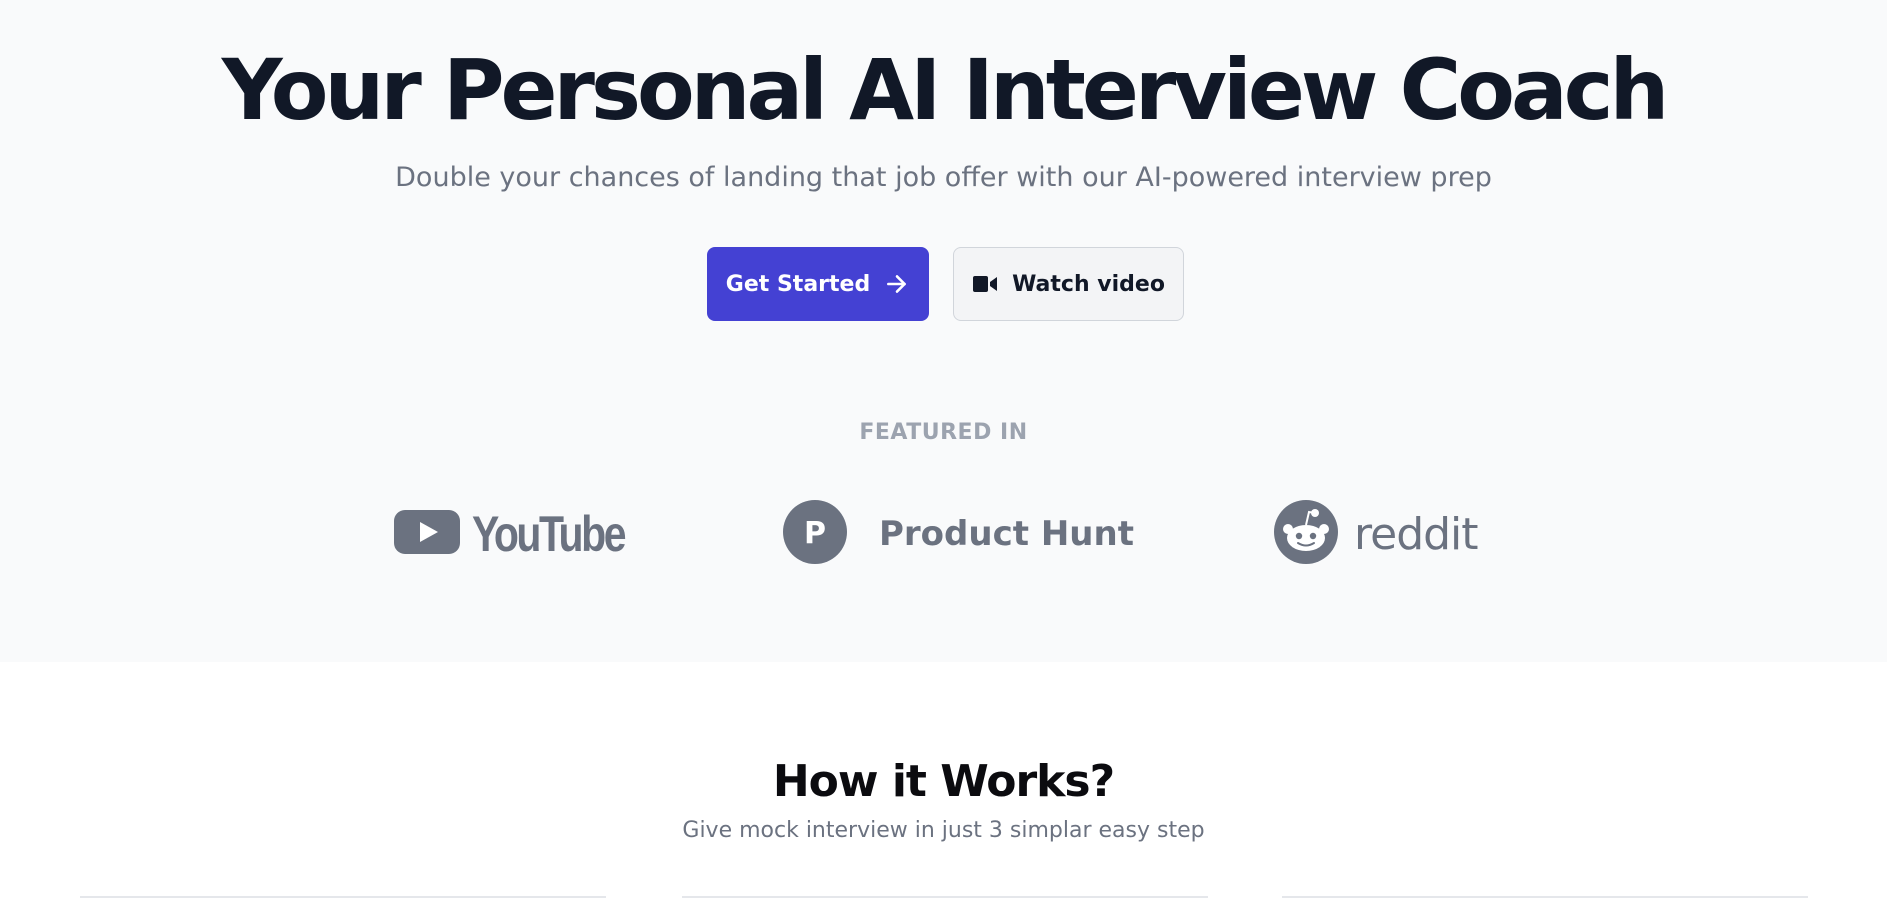  I want to click on product-hunt-wordmark: Product Hunt, so click(1006, 534).